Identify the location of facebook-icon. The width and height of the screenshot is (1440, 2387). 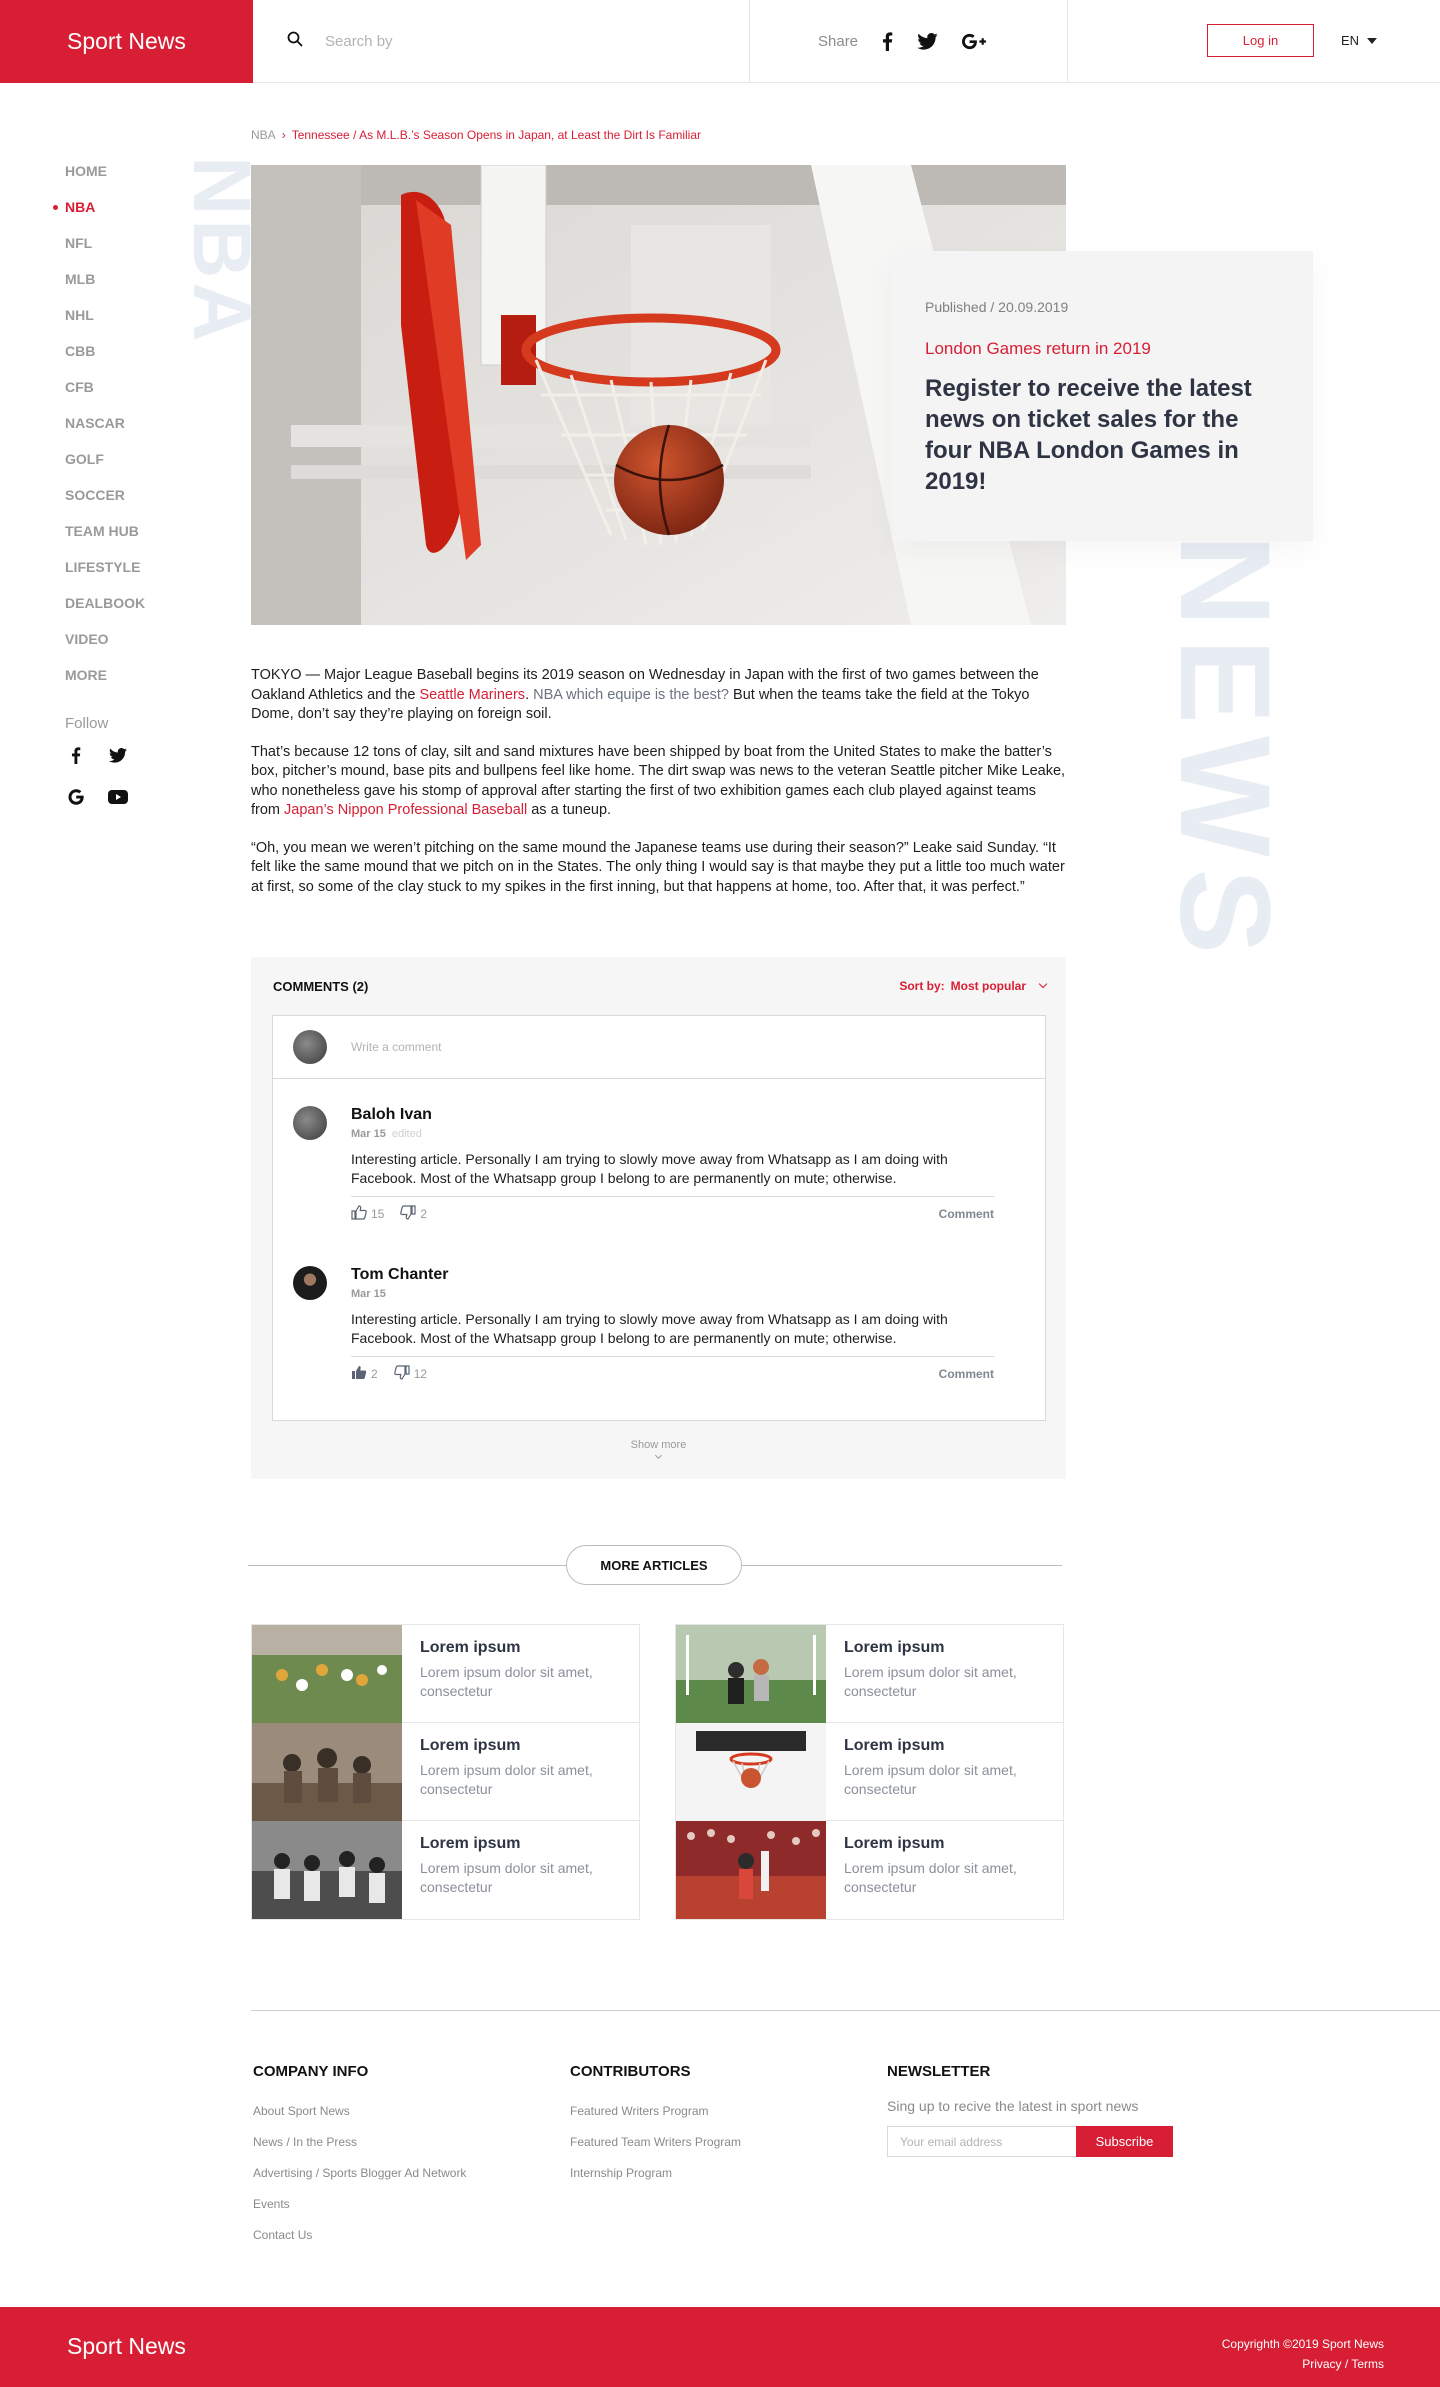
(76, 755).